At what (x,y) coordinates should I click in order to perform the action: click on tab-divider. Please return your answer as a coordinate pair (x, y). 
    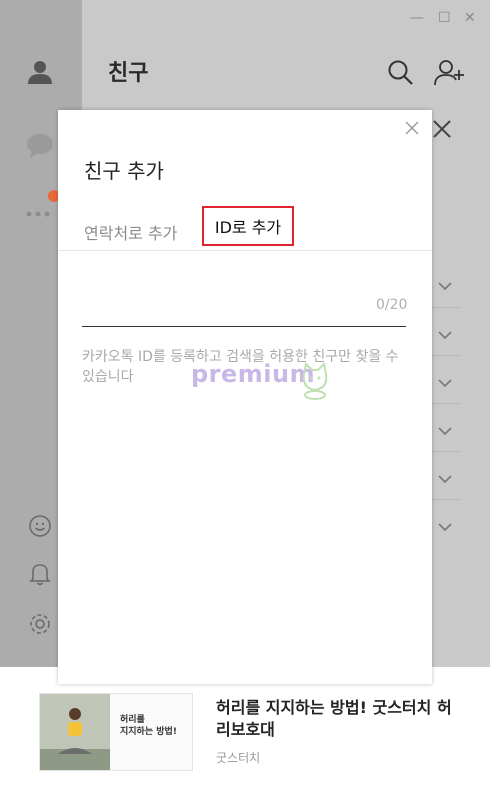
    Looking at the image, I should click on (245, 250).